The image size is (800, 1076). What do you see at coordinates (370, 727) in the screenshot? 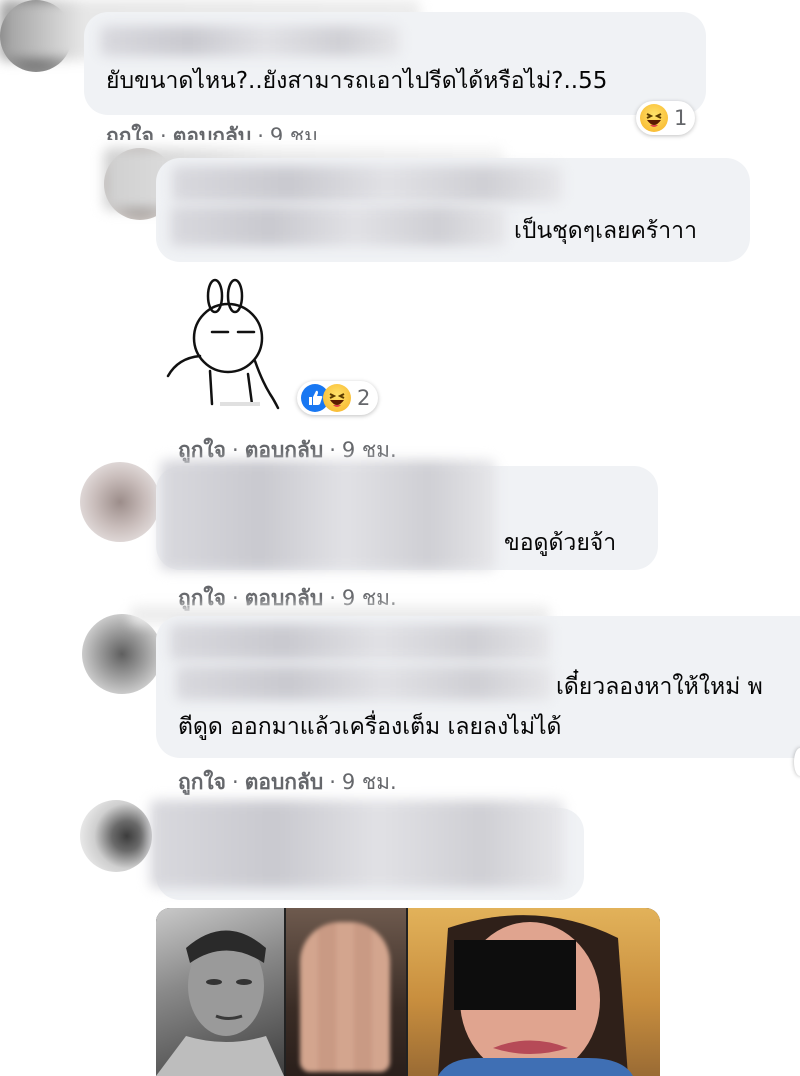
I see `comment-text-line: ตีดูด ออกมาแล้วเครื่องเต็ม เลยลงไม่ได้` at bounding box center [370, 727].